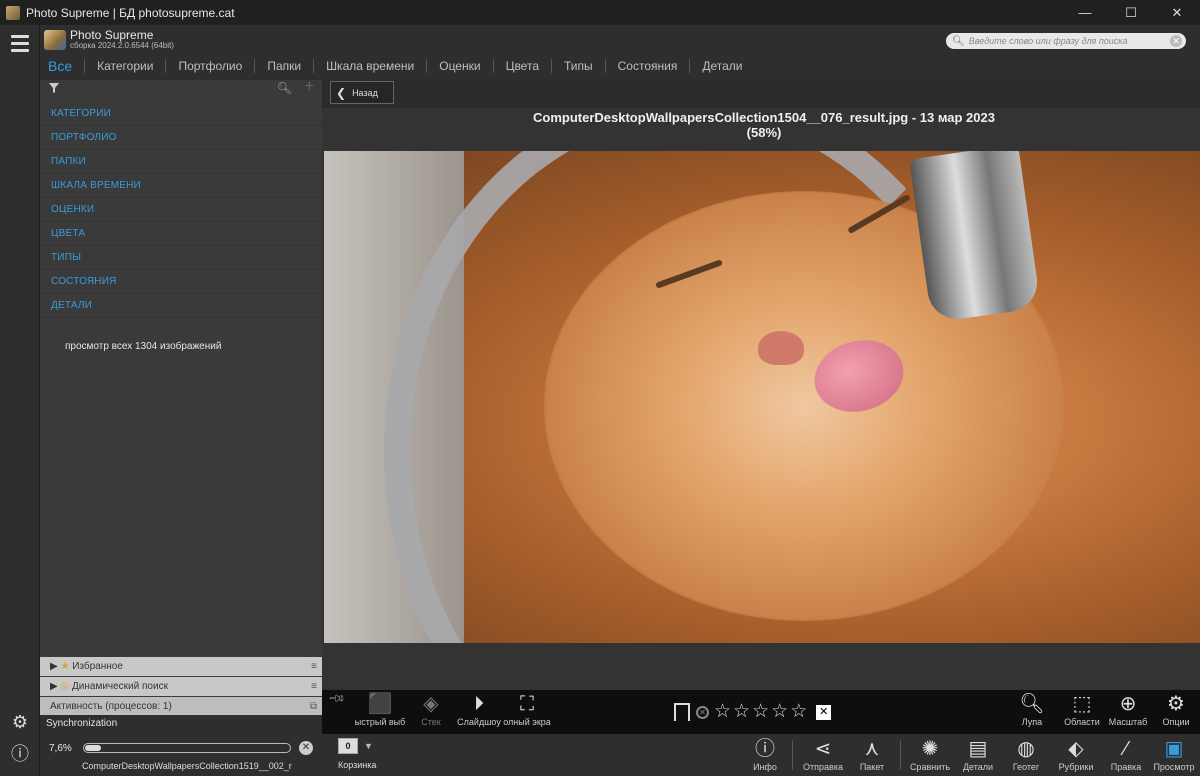 The height and width of the screenshot is (776, 1200). What do you see at coordinates (209, 66) in the screenshot?
I see `tab-portfolio: Портфолио` at bounding box center [209, 66].